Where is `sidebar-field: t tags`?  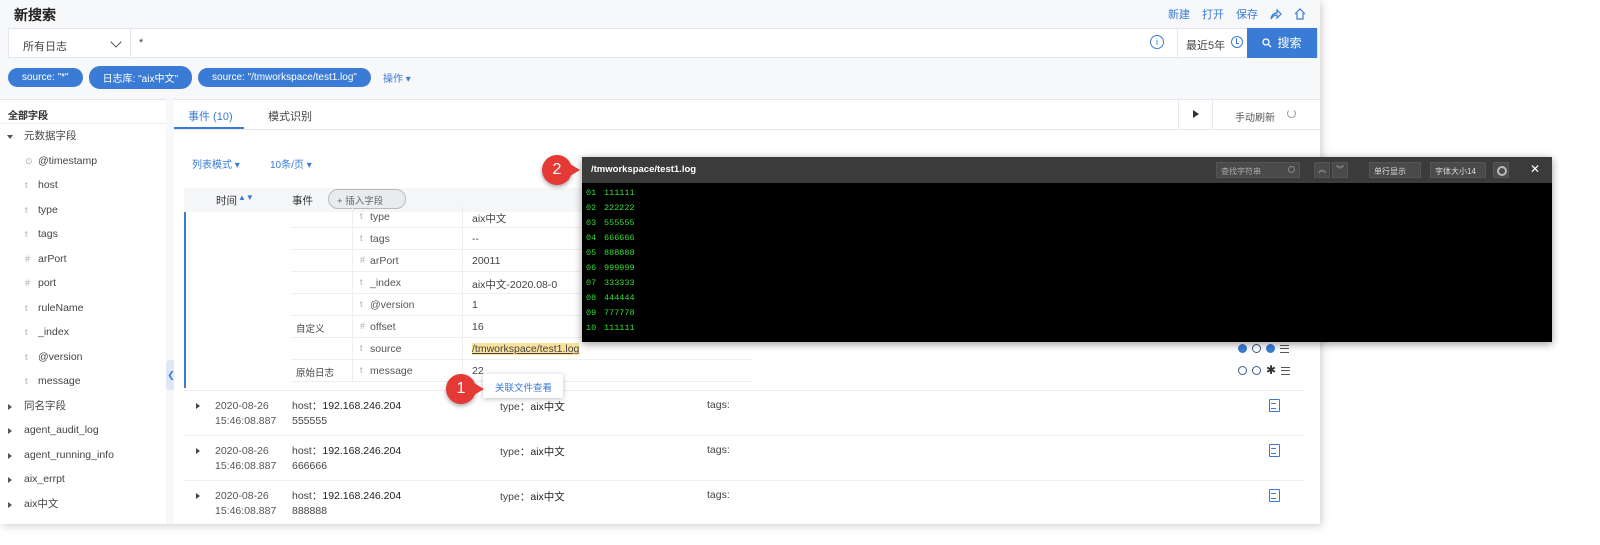 sidebar-field: t tags is located at coordinates (83, 234).